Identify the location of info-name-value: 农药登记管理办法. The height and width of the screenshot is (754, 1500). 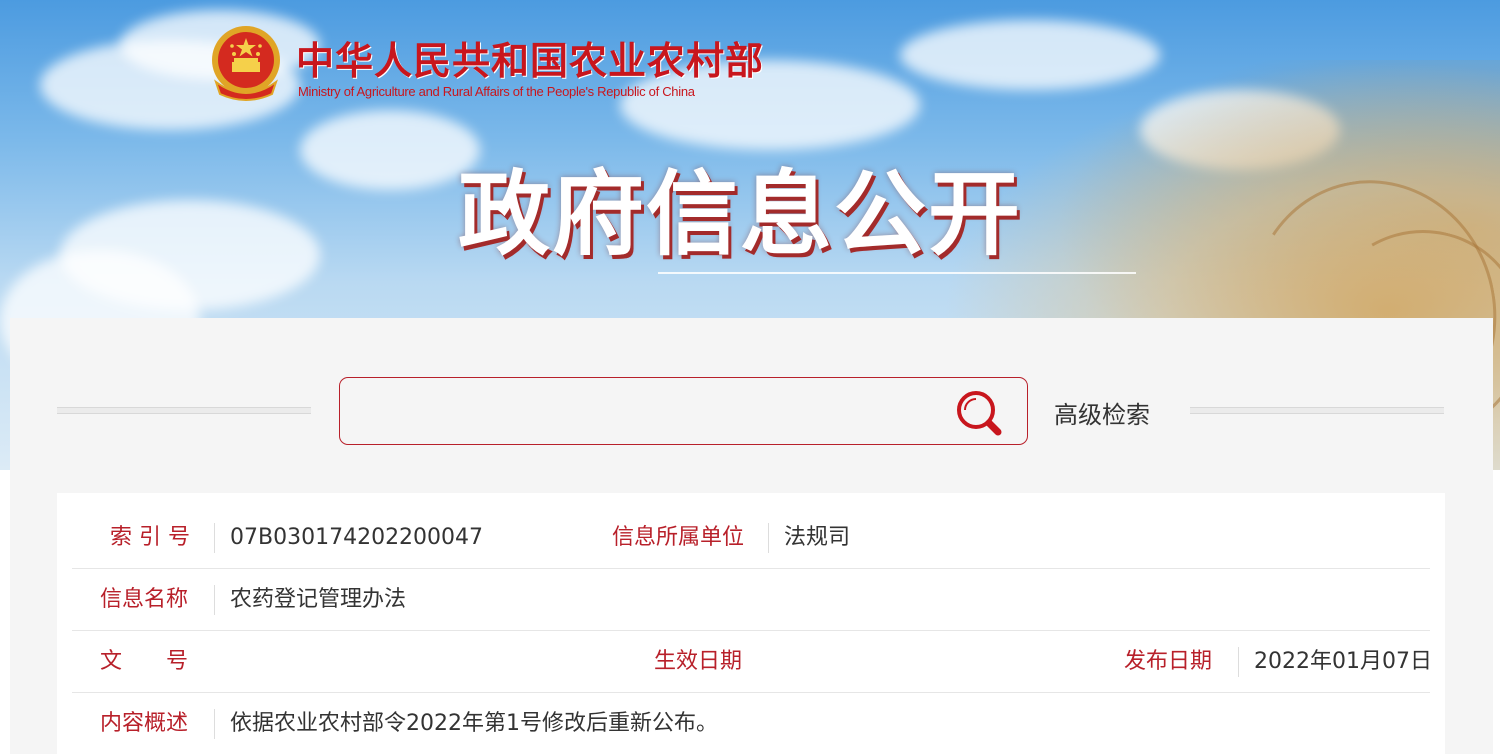
(318, 599).